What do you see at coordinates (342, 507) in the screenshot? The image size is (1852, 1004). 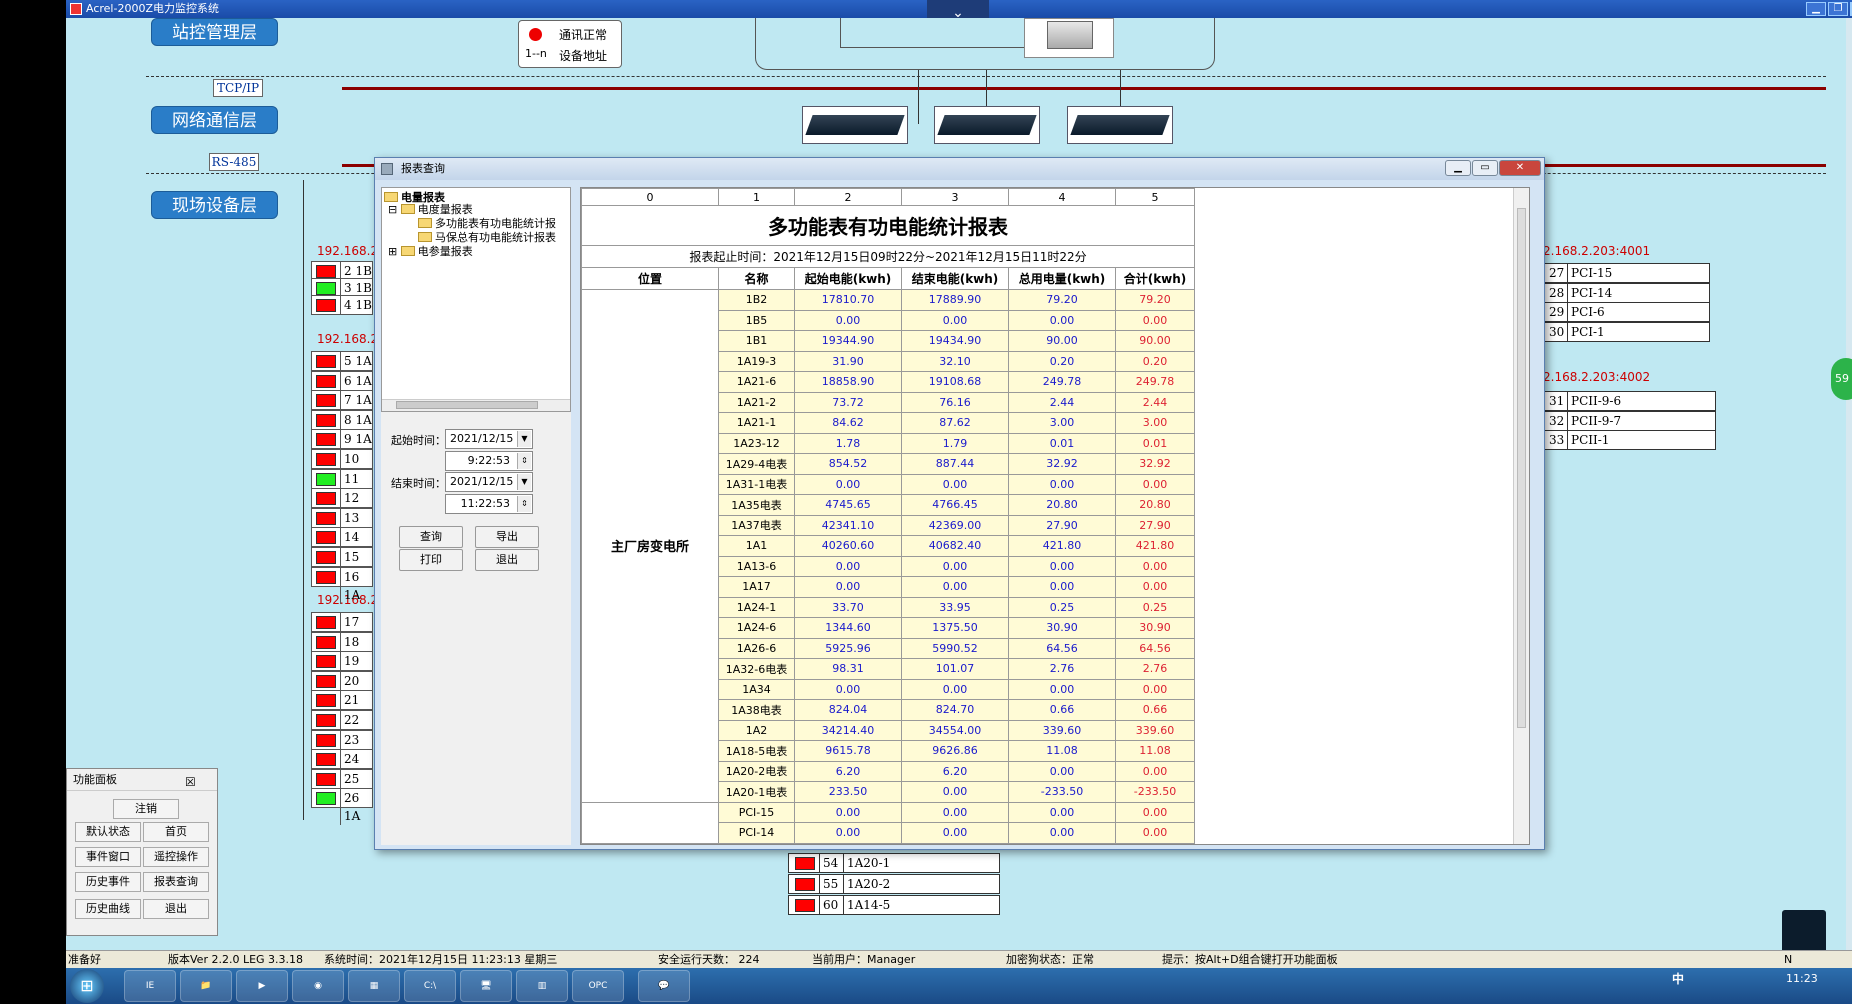 I see `device-row: 12 1A` at bounding box center [342, 507].